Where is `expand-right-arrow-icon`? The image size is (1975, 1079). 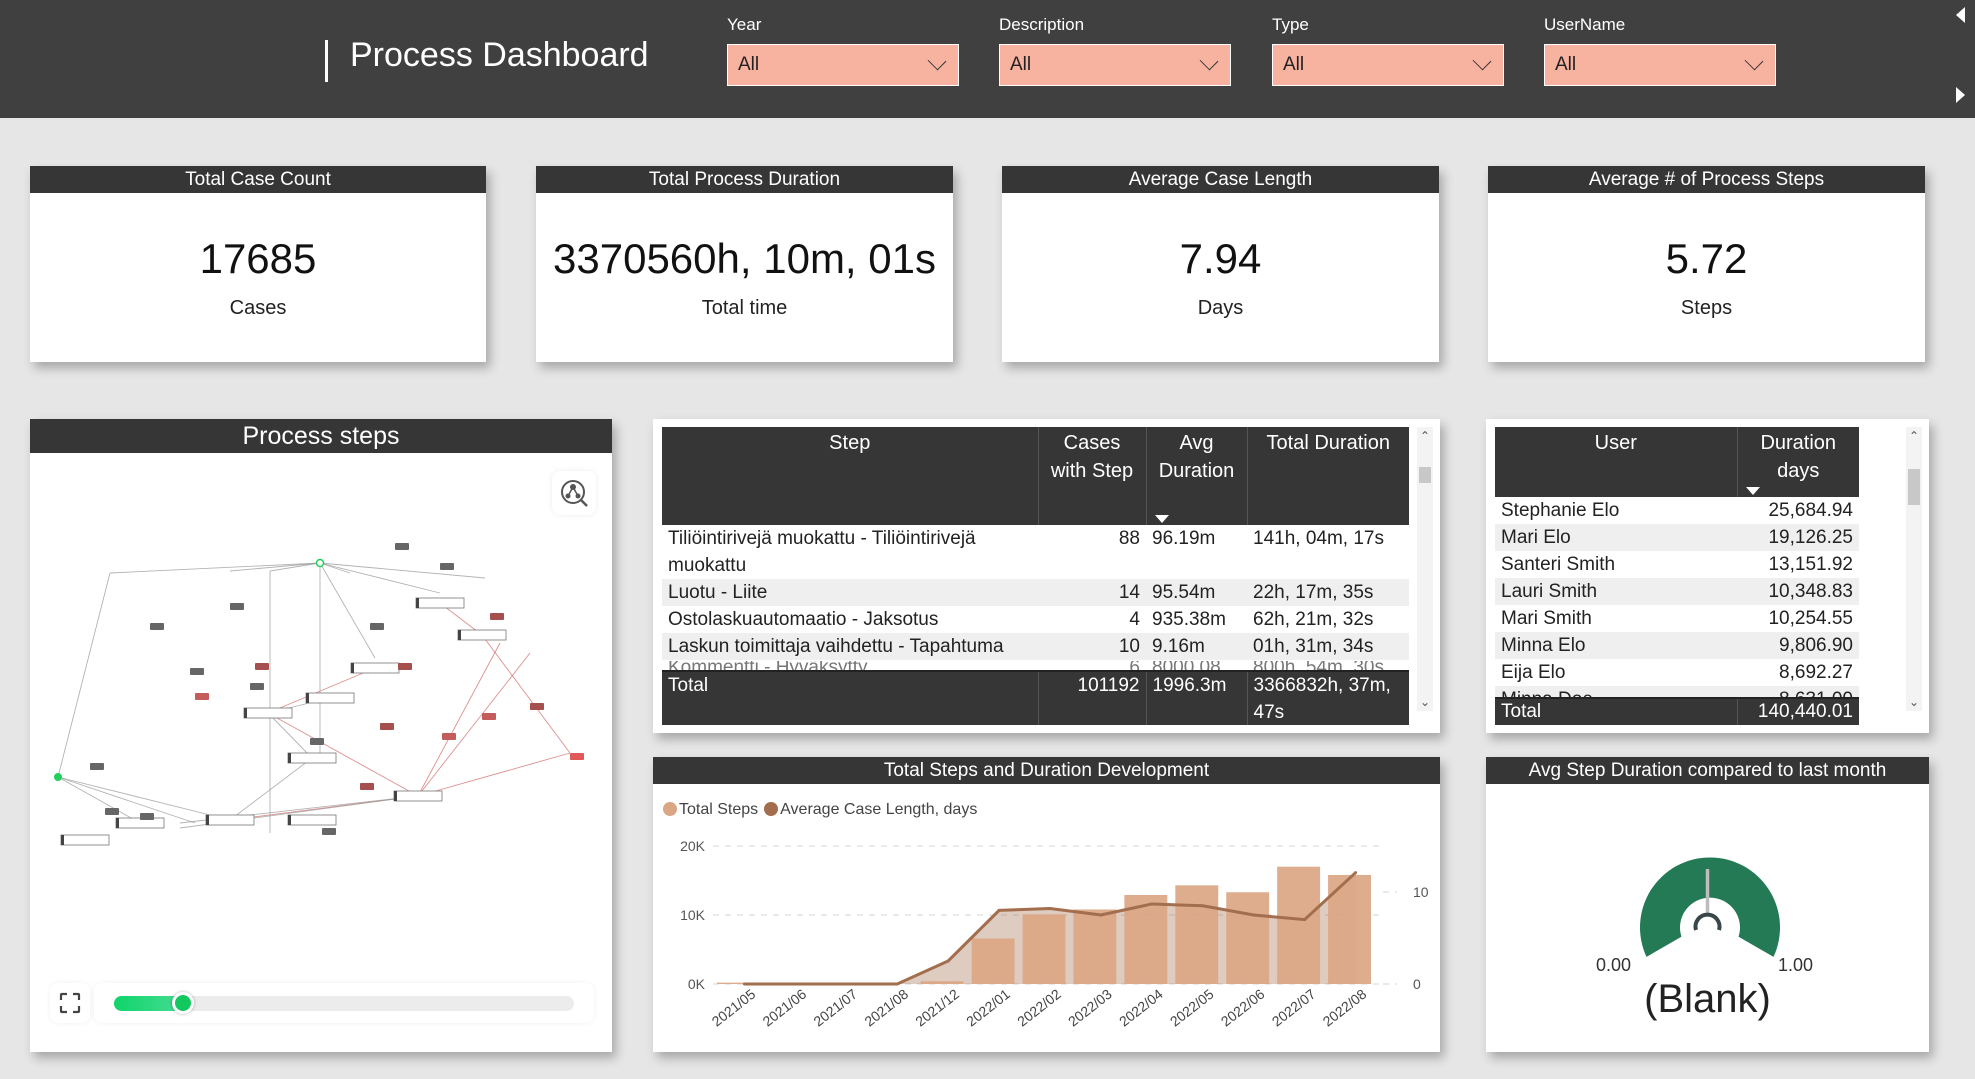 expand-right-arrow-icon is located at coordinates (1960, 95).